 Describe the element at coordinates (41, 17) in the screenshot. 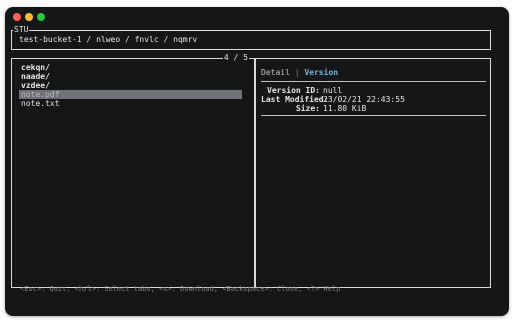

I see `zoom-window-button` at that location.